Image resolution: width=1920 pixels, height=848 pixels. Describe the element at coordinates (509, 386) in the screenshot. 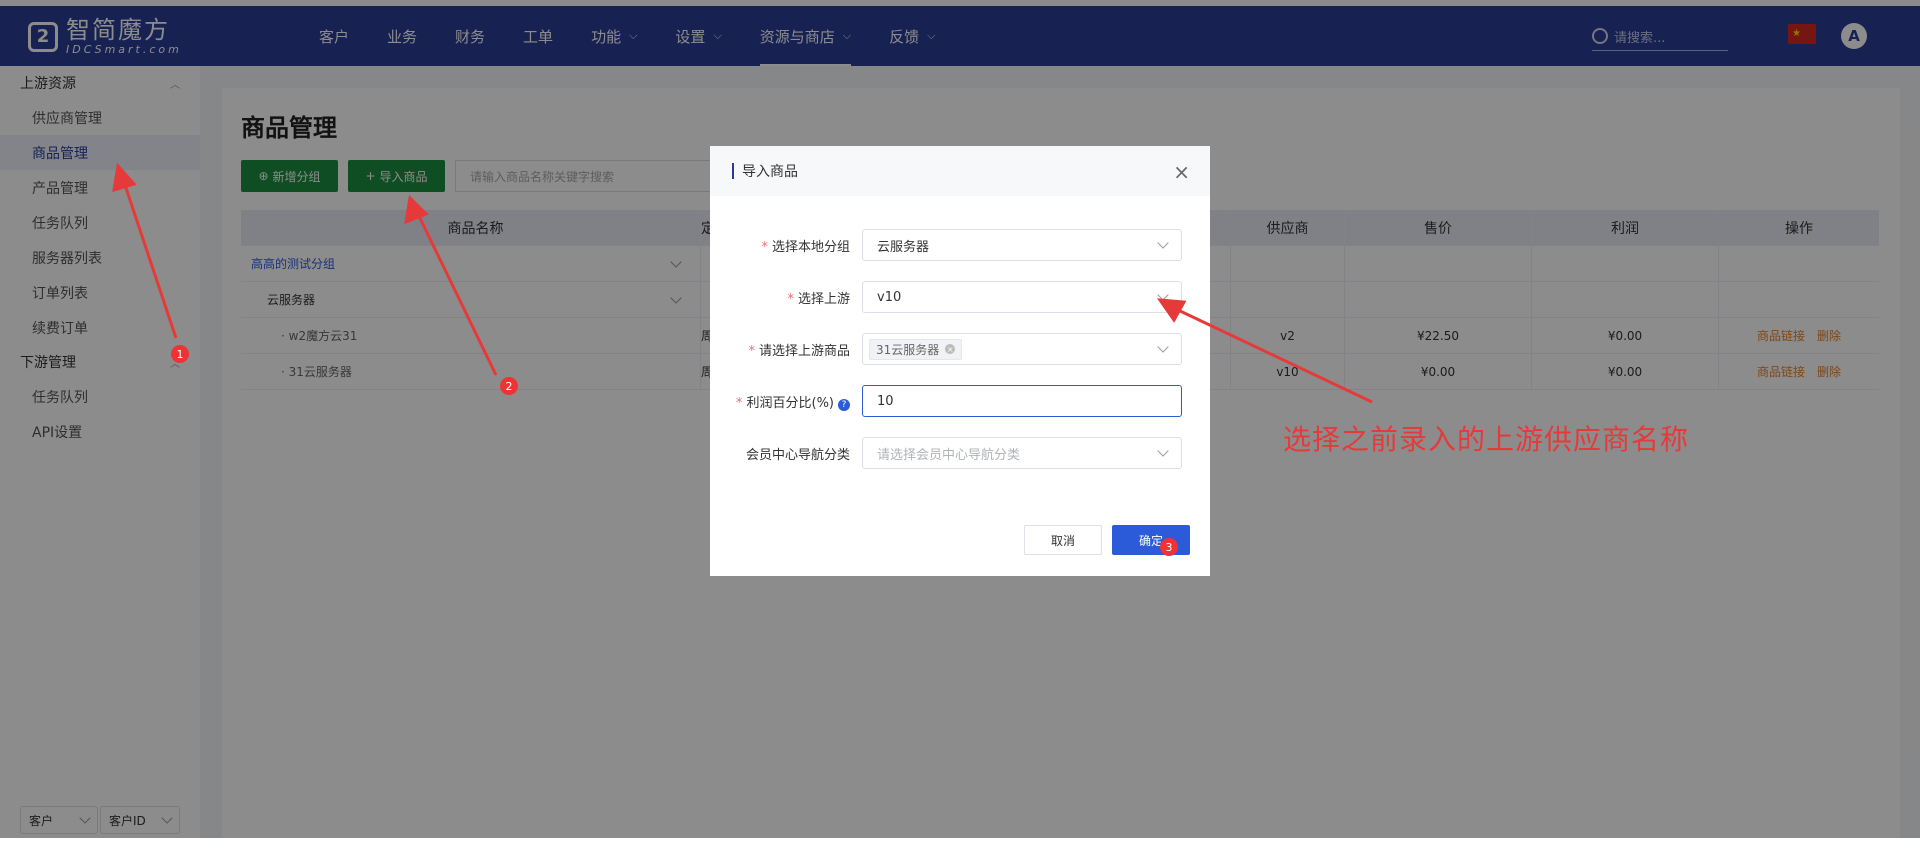

I see `annotation-badge-2: 2` at that location.